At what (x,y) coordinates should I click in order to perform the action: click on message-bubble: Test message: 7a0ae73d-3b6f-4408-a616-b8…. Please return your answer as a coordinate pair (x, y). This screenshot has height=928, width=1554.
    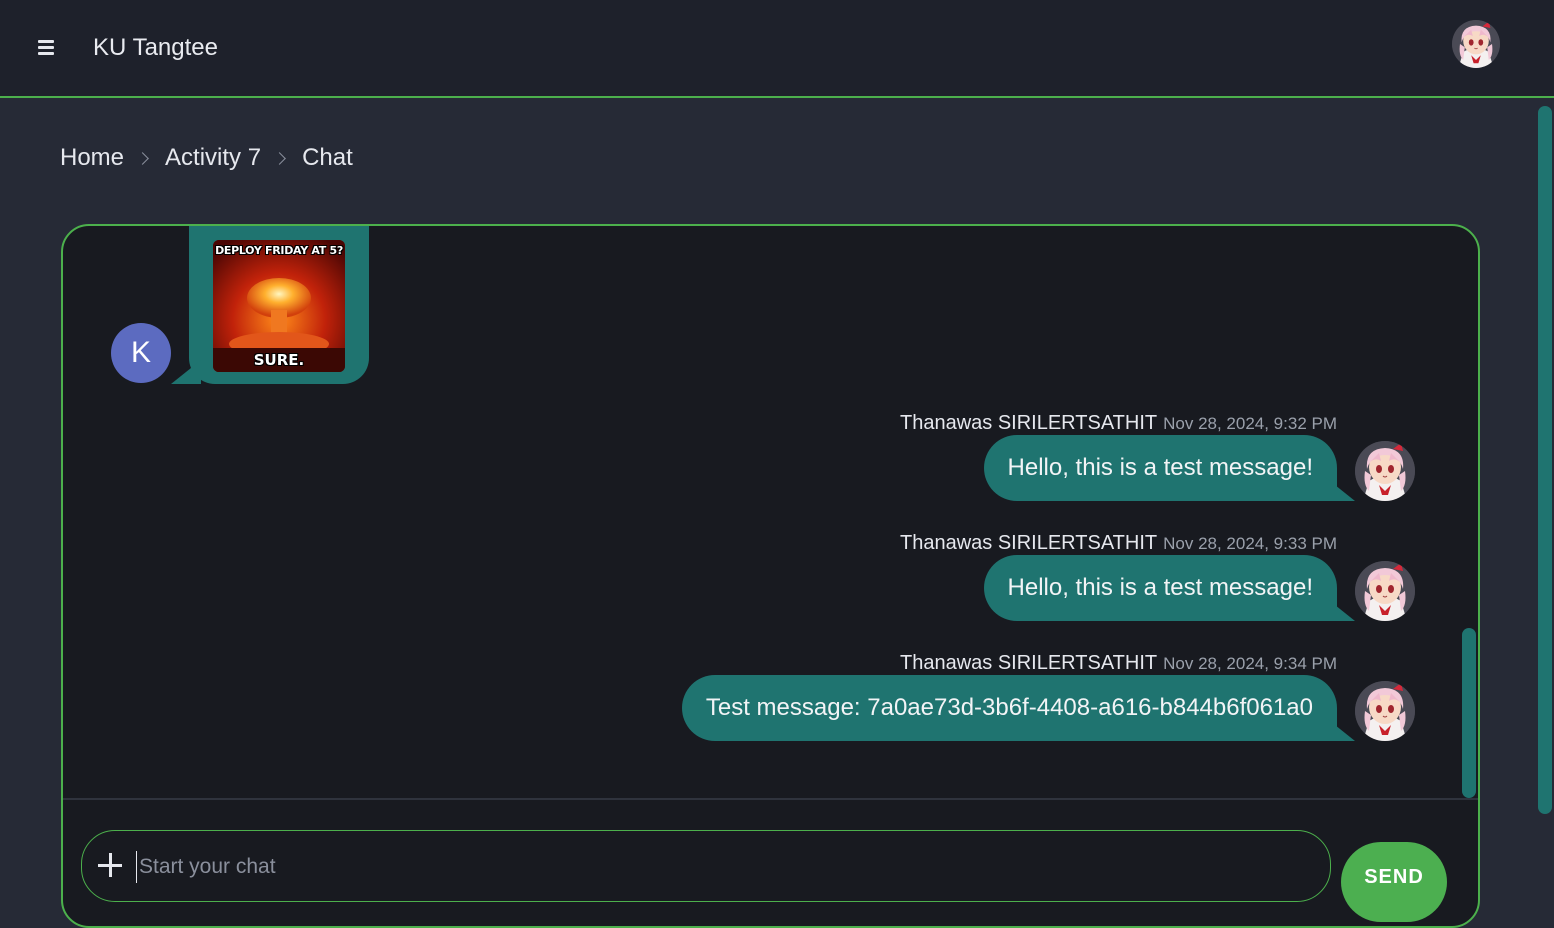
    Looking at the image, I should click on (1018, 708).